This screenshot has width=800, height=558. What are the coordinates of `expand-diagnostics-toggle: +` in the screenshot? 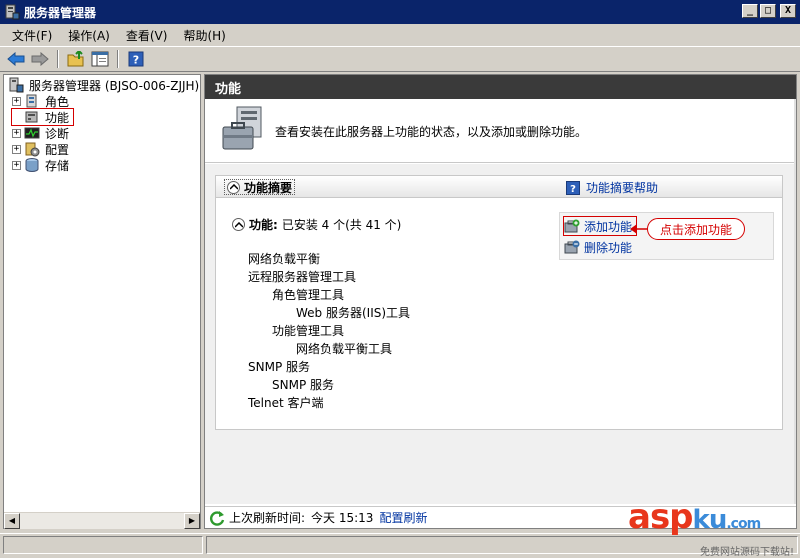 It's located at (16, 133).